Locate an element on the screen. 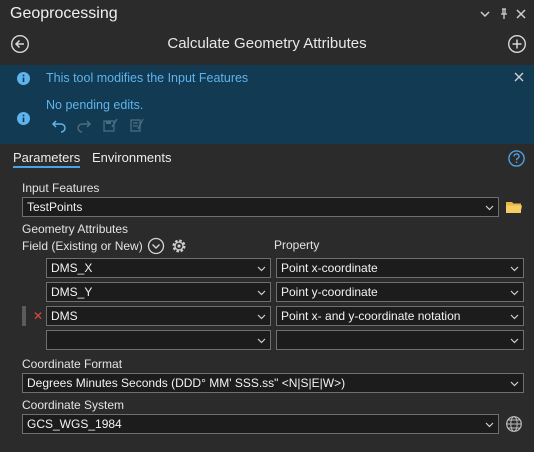  field-select-row-3: DMS is located at coordinates (158, 316).